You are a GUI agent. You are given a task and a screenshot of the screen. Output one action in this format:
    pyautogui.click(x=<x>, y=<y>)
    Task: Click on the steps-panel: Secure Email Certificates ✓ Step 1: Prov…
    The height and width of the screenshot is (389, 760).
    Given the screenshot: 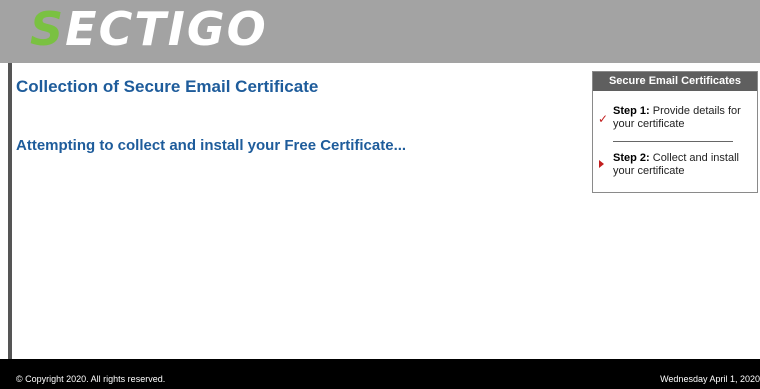 What is the action you would take?
    pyautogui.click(x=675, y=132)
    